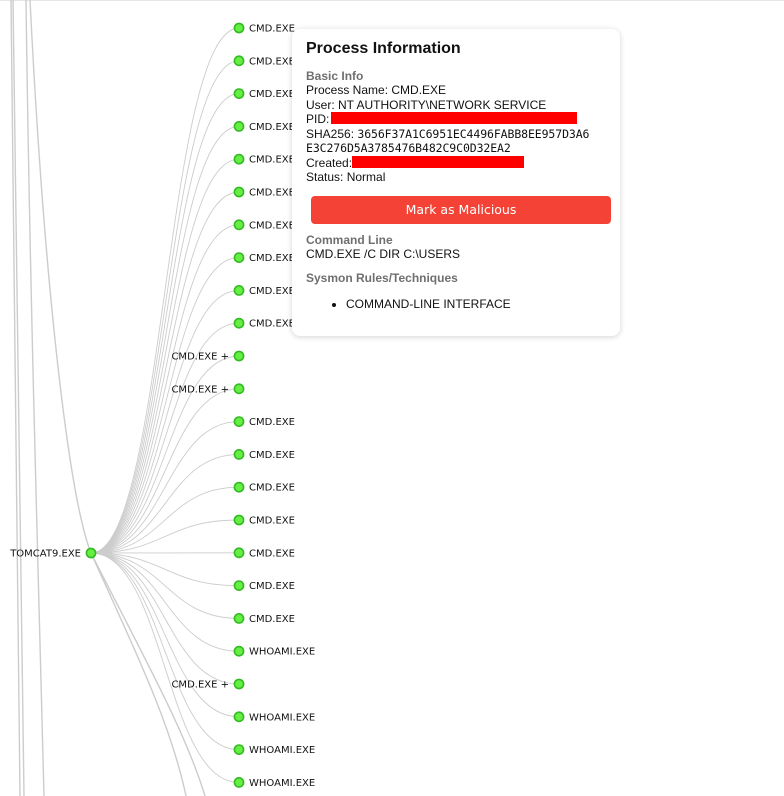 The image size is (784, 796). What do you see at coordinates (45, 554) in the screenshot?
I see `process-node-label: TOMCAT9.EXE` at bounding box center [45, 554].